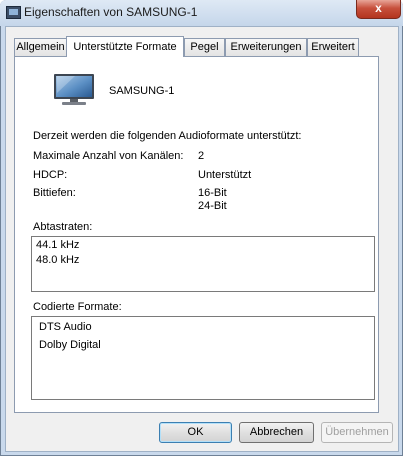 The height and width of the screenshot is (456, 403). What do you see at coordinates (125, 46) in the screenshot?
I see `tab-unterstuetzte-formate: Unterstützte Formate` at bounding box center [125, 46].